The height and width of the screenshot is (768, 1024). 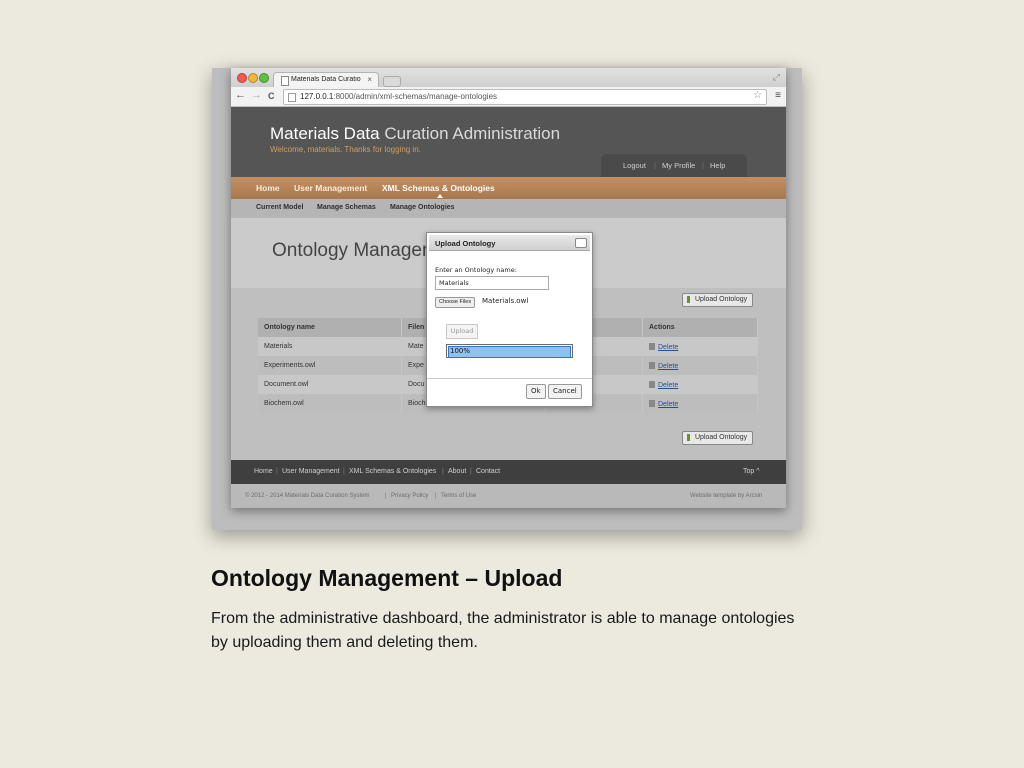 What do you see at coordinates (350, 250) in the screenshot?
I see `page-title: Ontology Manager` at bounding box center [350, 250].